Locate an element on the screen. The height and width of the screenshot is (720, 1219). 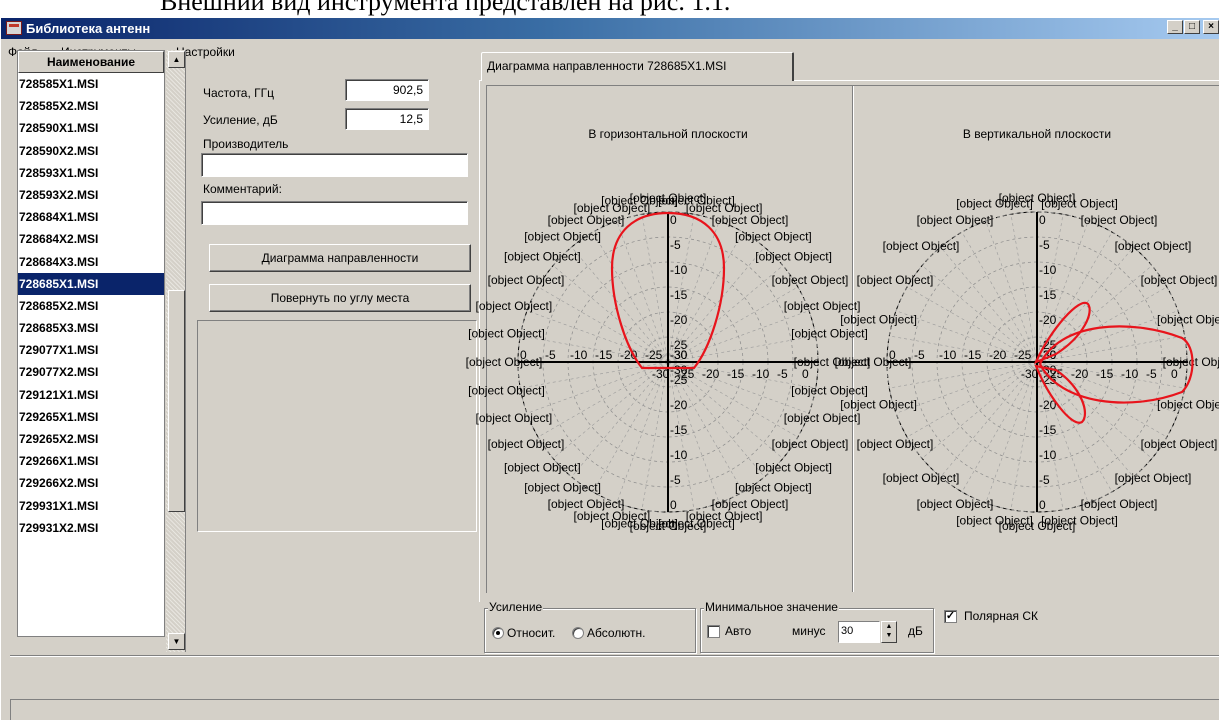
polar-checkbox: ✓ is located at coordinates (950, 616).